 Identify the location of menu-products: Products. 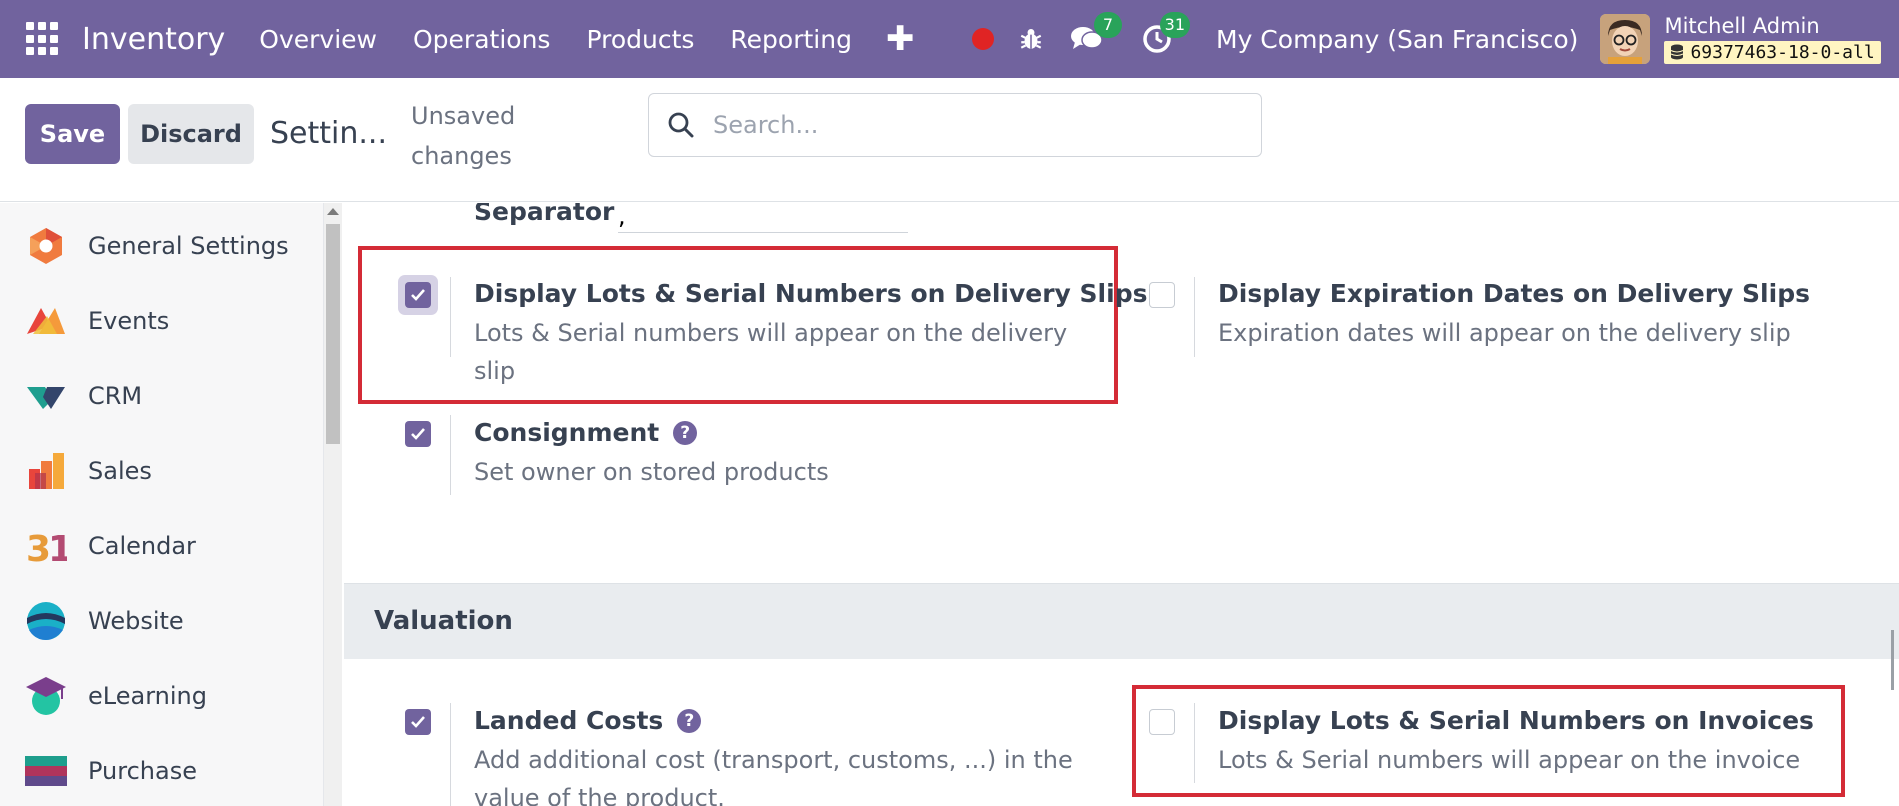
(640, 39).